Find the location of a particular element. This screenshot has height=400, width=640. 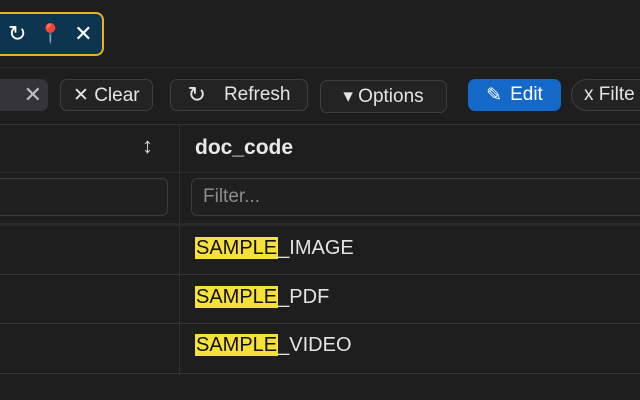

doc-code-cell: SAMPLE_IMAGE is located at coordinates (274, 248).